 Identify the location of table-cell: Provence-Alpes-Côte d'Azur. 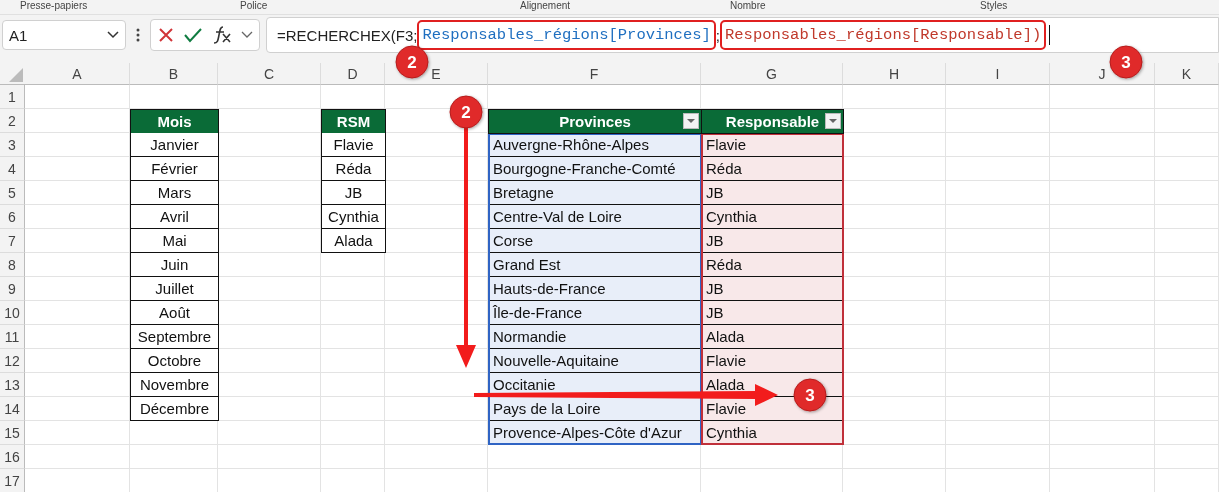
(595, 433).